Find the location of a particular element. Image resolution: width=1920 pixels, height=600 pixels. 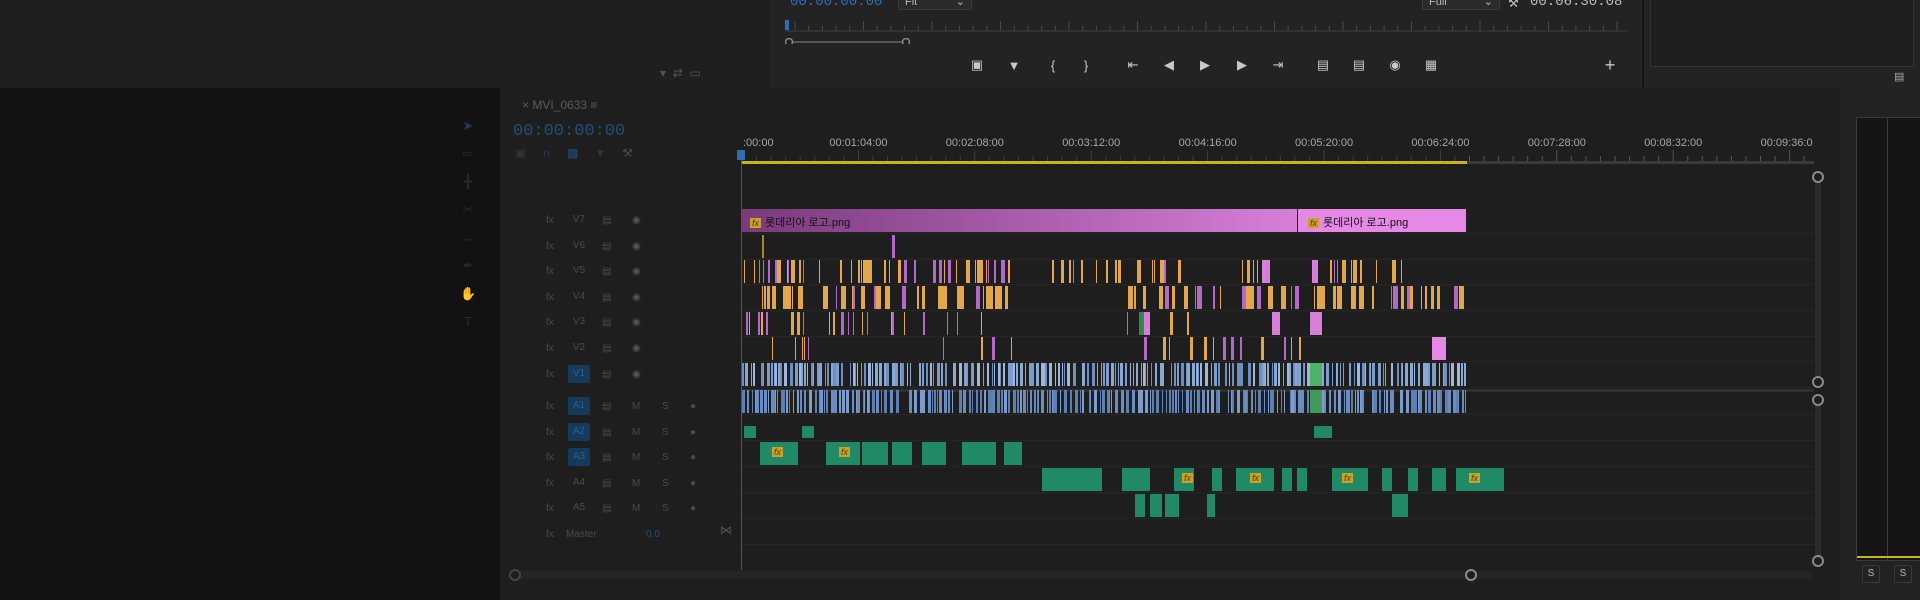

ripple-edit-tool-icon: ╋ is located at coordinates (468, 182).